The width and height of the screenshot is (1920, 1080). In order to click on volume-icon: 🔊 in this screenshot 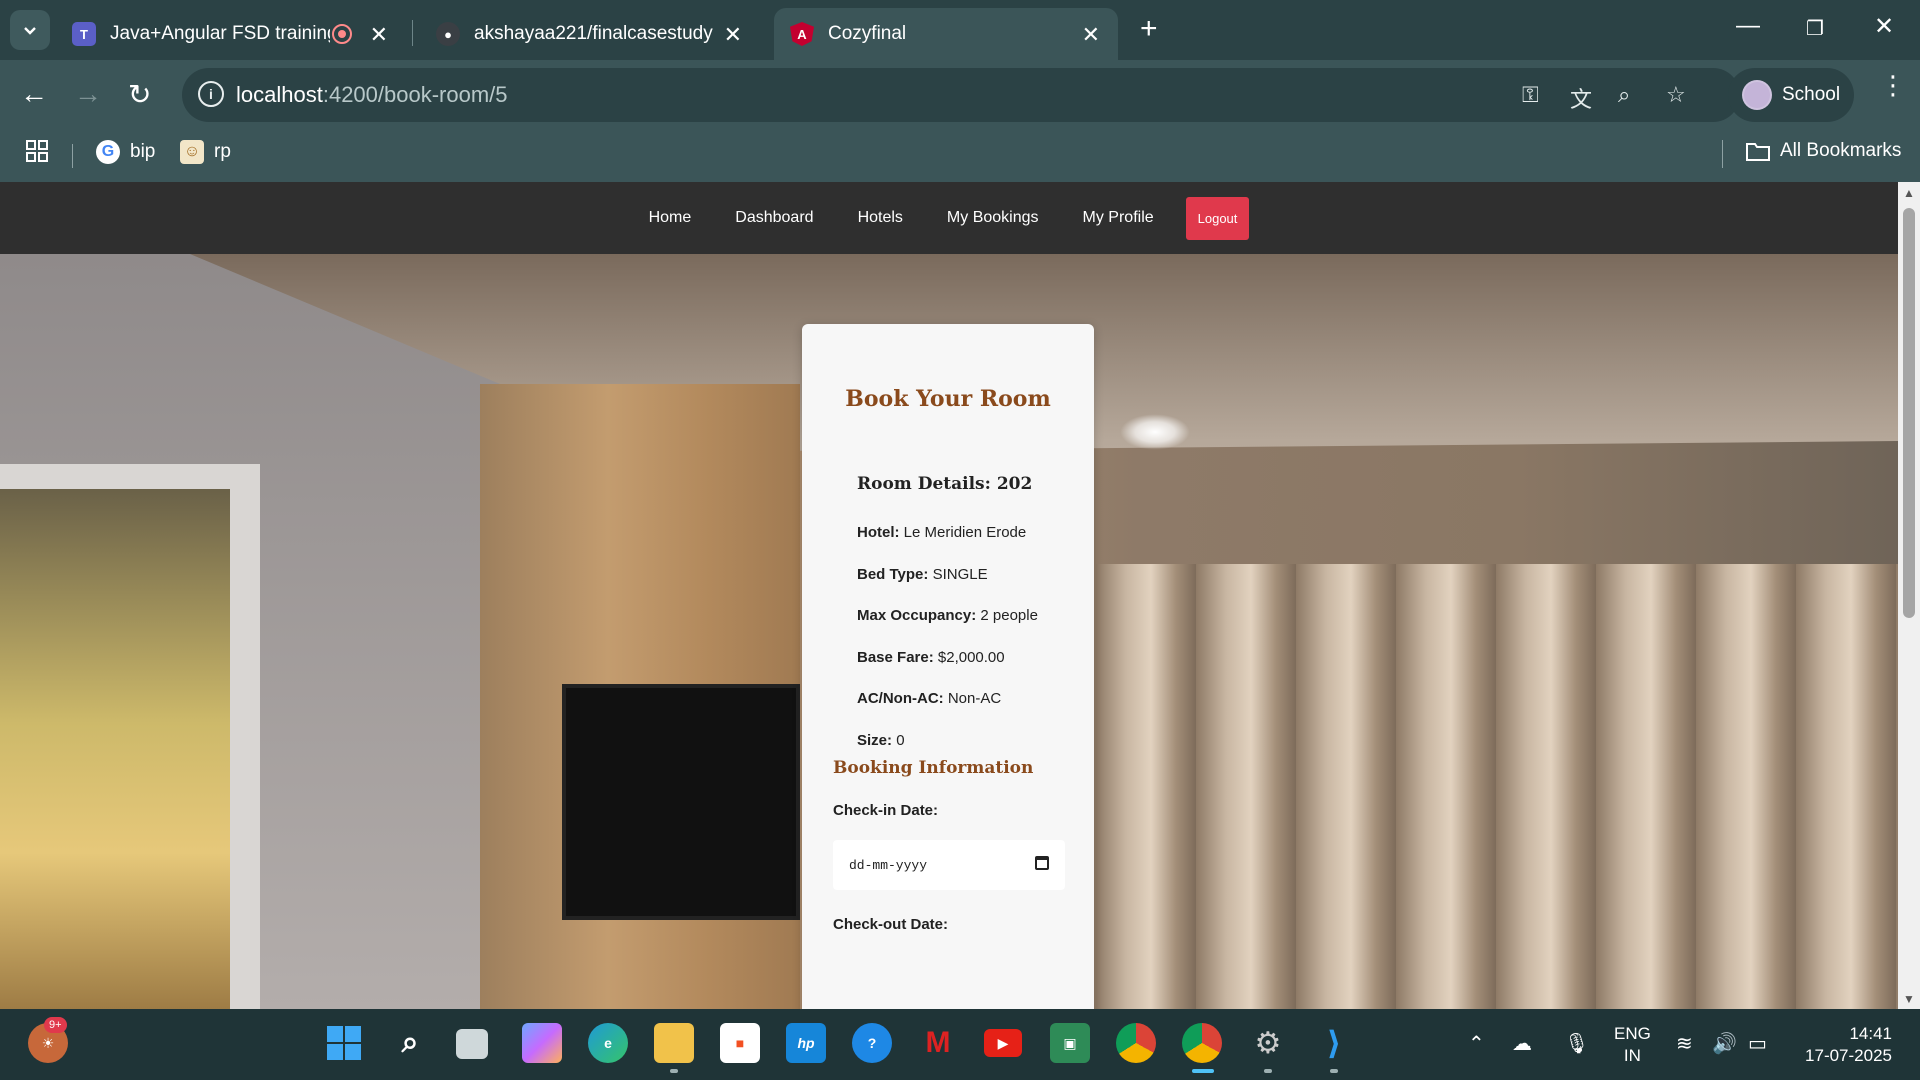, I will do `click(1724, 1043)`.